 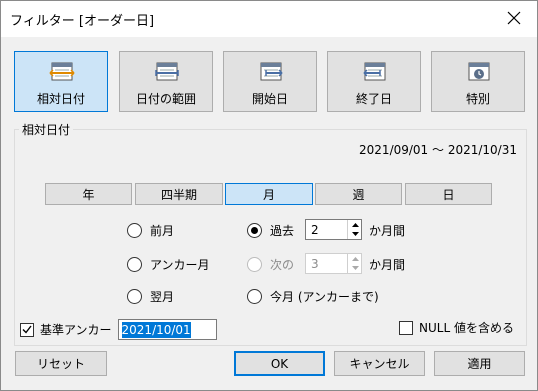 I want to click on cancel-button: キャンセル, so click(x=379, y=363).